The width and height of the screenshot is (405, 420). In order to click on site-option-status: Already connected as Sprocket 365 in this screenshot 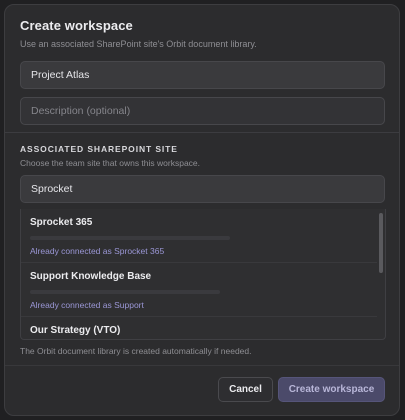, I will do `click(97, 251)`.